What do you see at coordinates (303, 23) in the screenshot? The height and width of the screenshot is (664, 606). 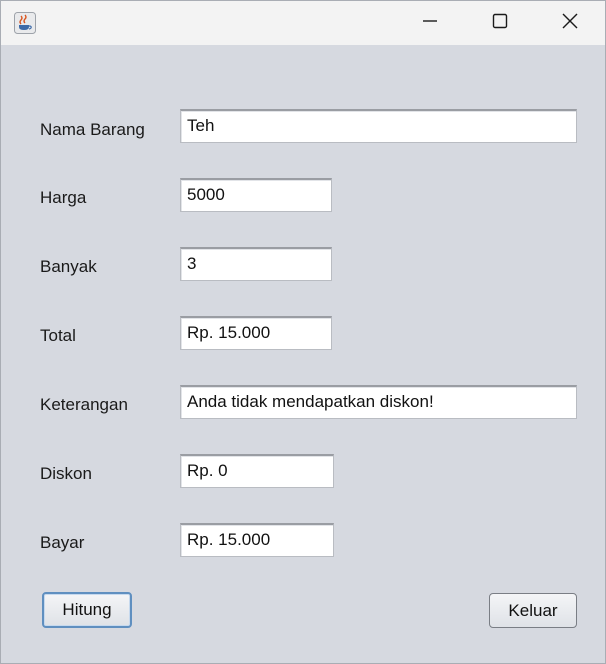 I see `title-bar` at bounding box center [303, 23].